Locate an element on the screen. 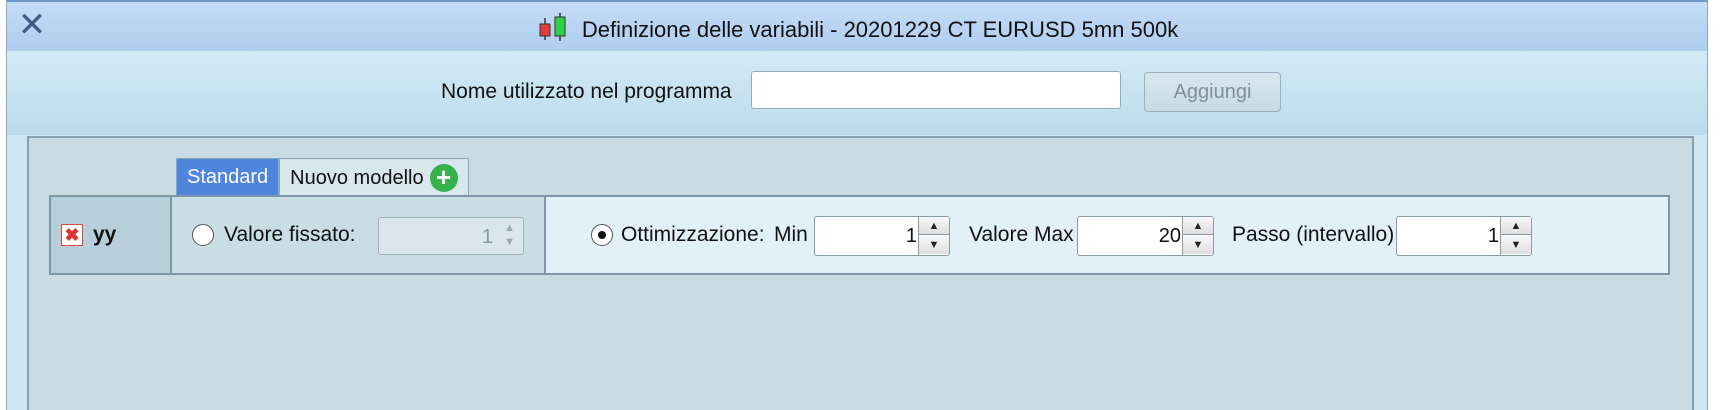  tab-standard-label: Standard is located at coordinates (228, 177).